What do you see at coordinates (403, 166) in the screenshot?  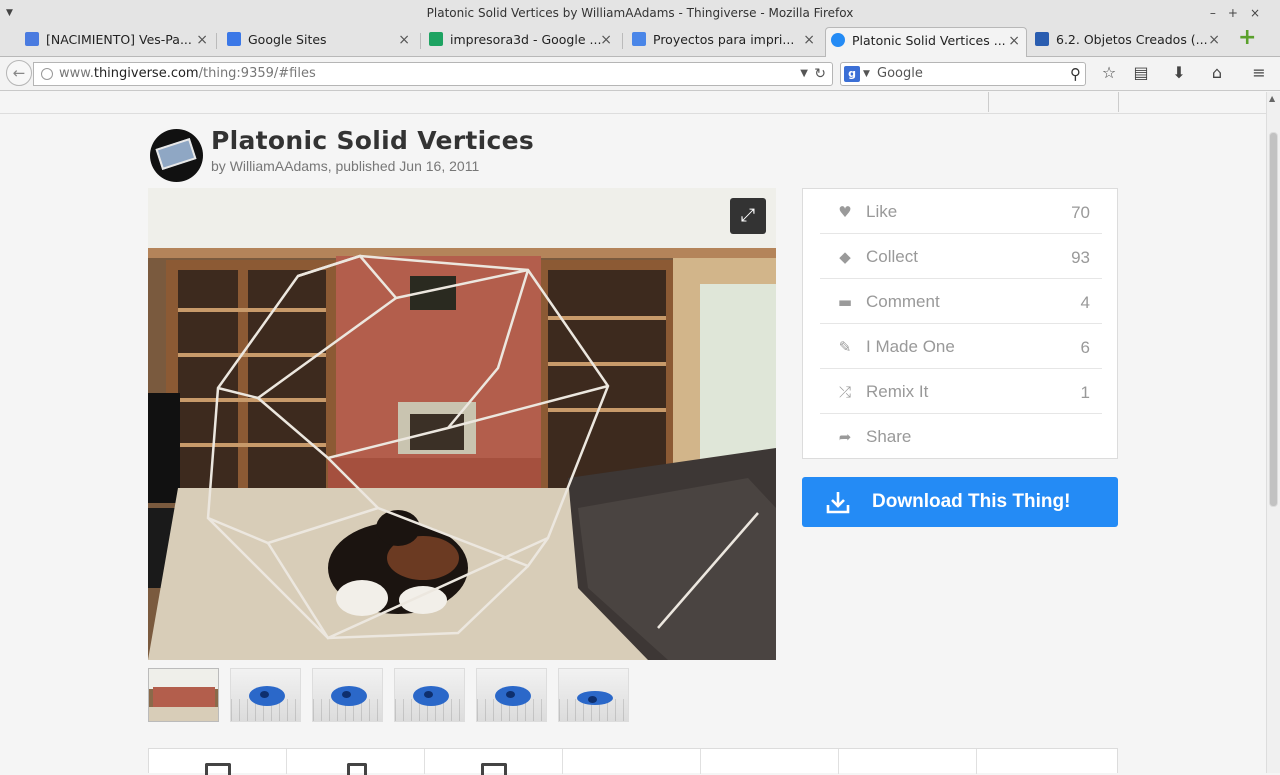 I see `publish-date: , published Jun 16, 2011` at bounding box center [403, 166].